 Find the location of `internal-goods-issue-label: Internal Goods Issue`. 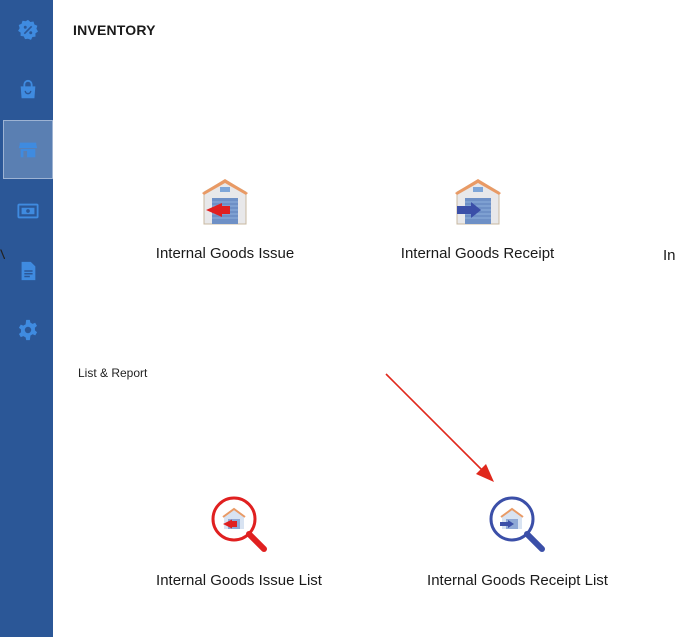

internal-goods-issue-label: Internal Goods Issue is located at coordinates (225, 253).